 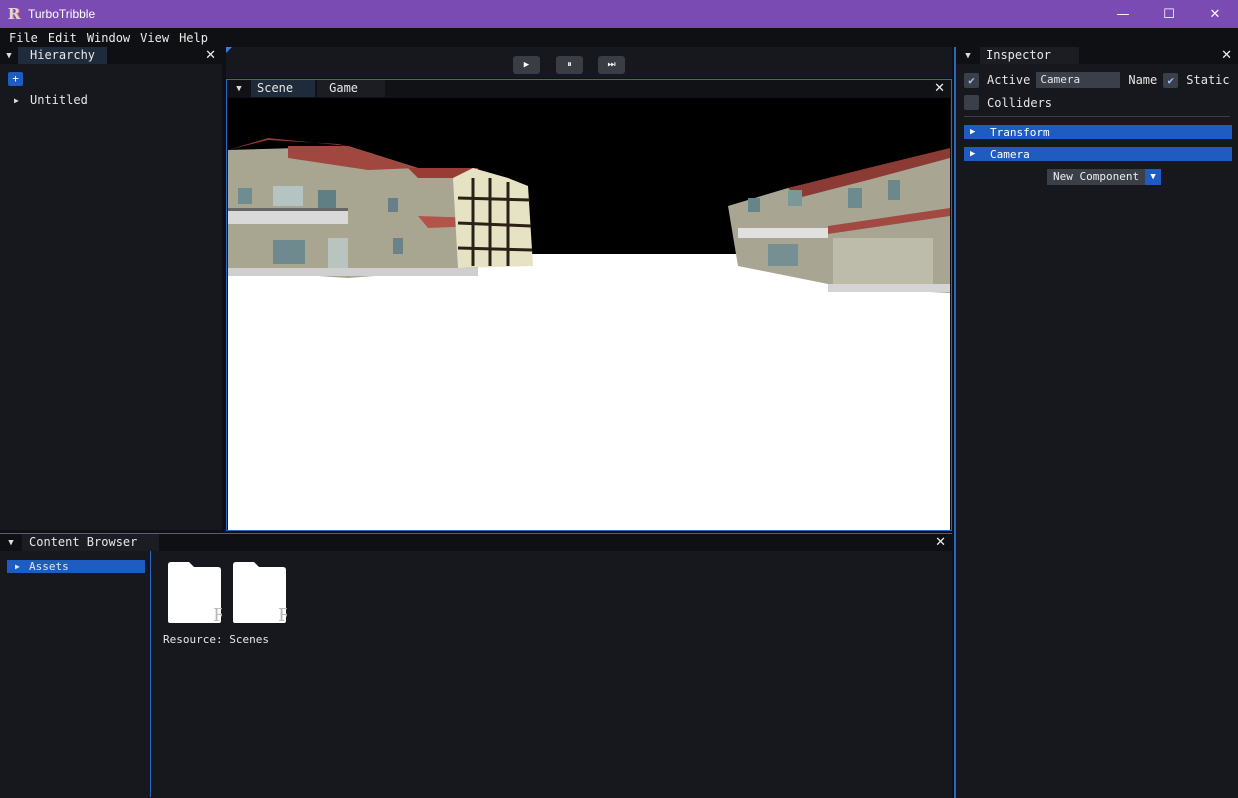 What do you see at coordinates (1078, 80) in the screenshot?
I see `name-input: Camera` at bounding box center [1078, 80].